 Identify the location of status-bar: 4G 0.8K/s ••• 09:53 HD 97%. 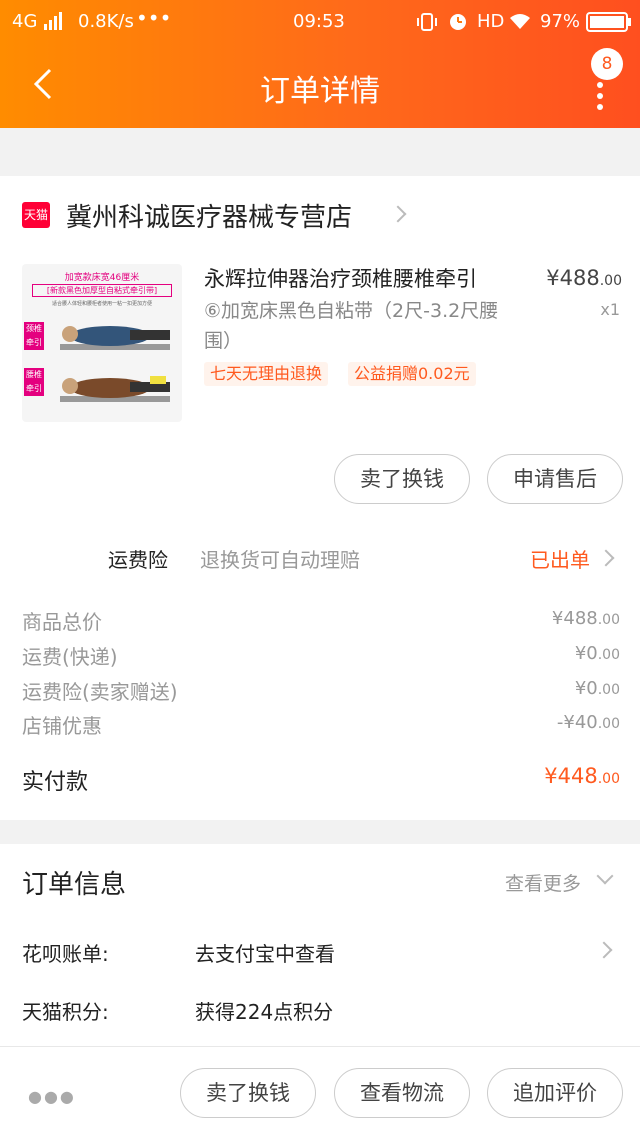
(320, 22).